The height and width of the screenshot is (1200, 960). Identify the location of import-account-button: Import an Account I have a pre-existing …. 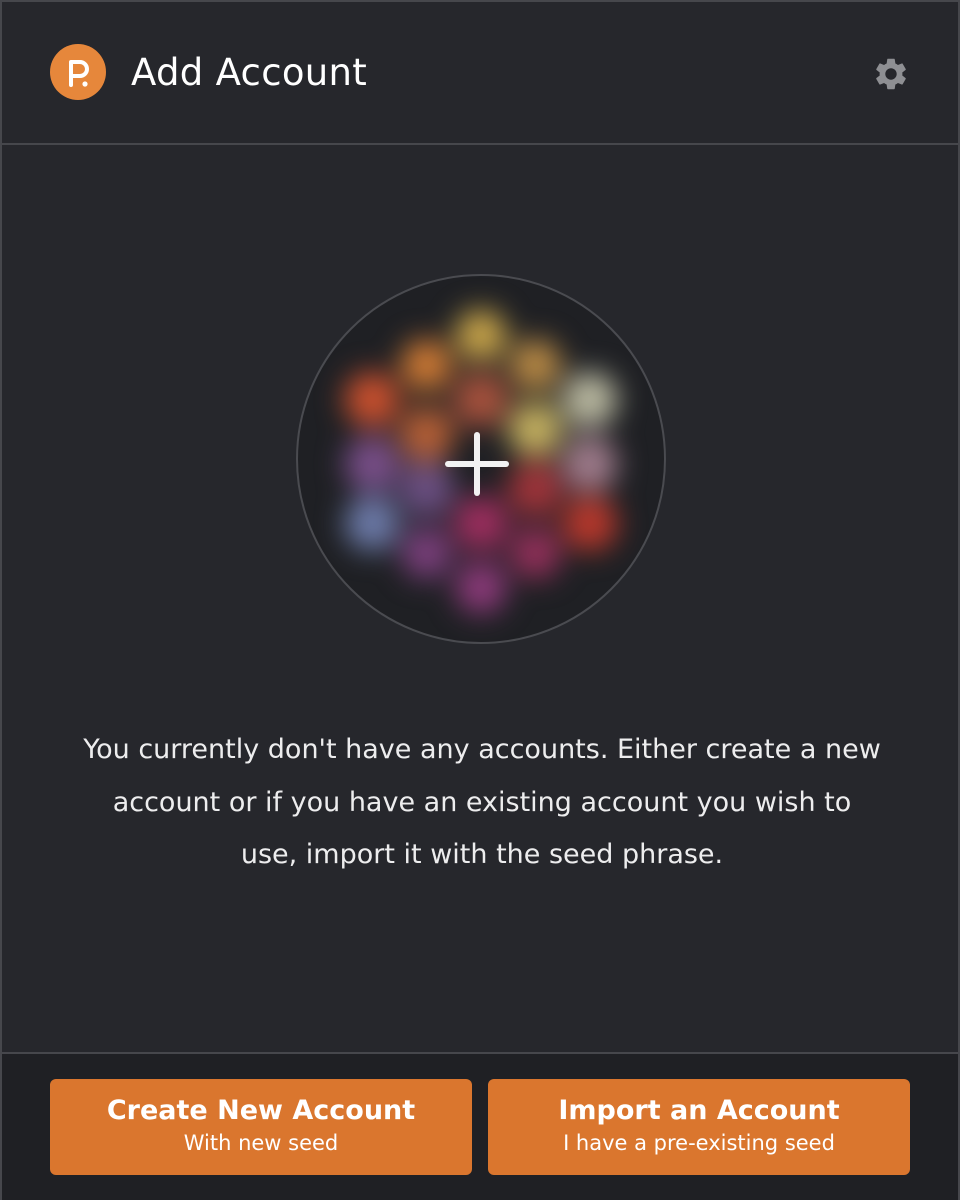
(699, 1127).